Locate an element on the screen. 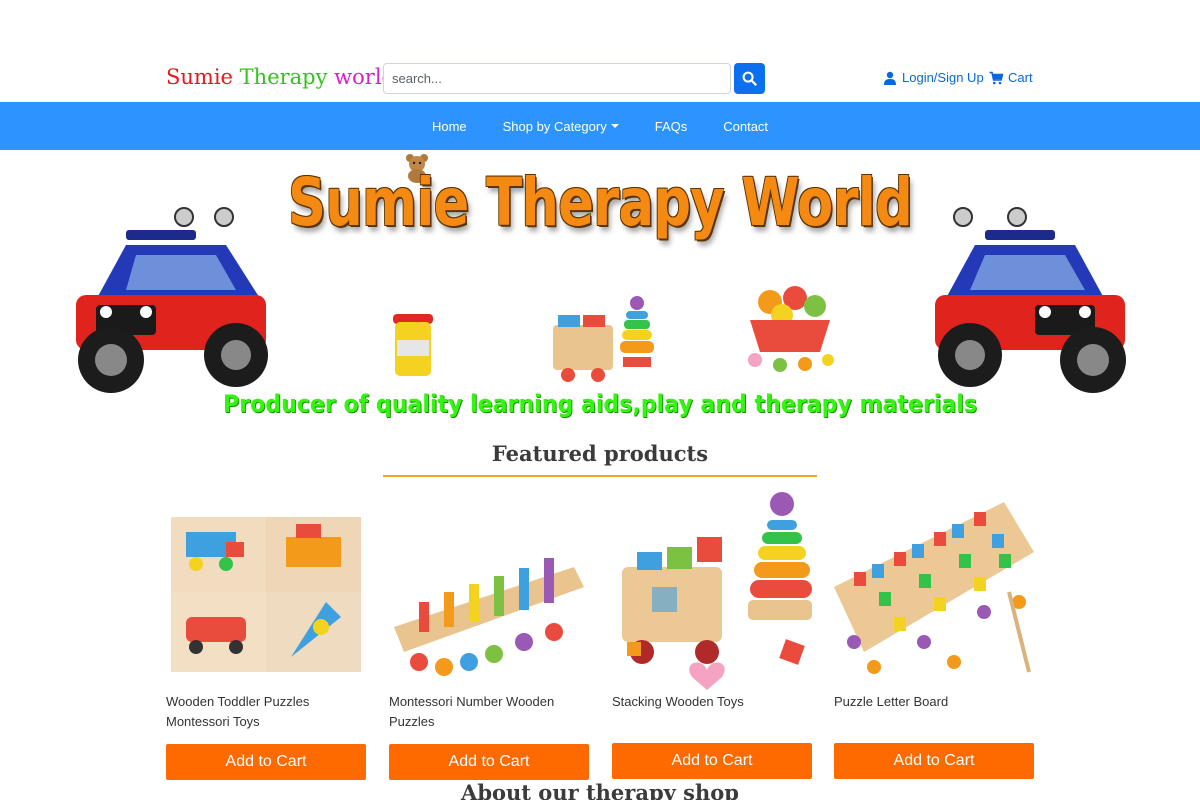 This screenshot has height=800, width=1200. product-card: Puzzle Letter Board Add to Cart is located at coordinates (934, 635).